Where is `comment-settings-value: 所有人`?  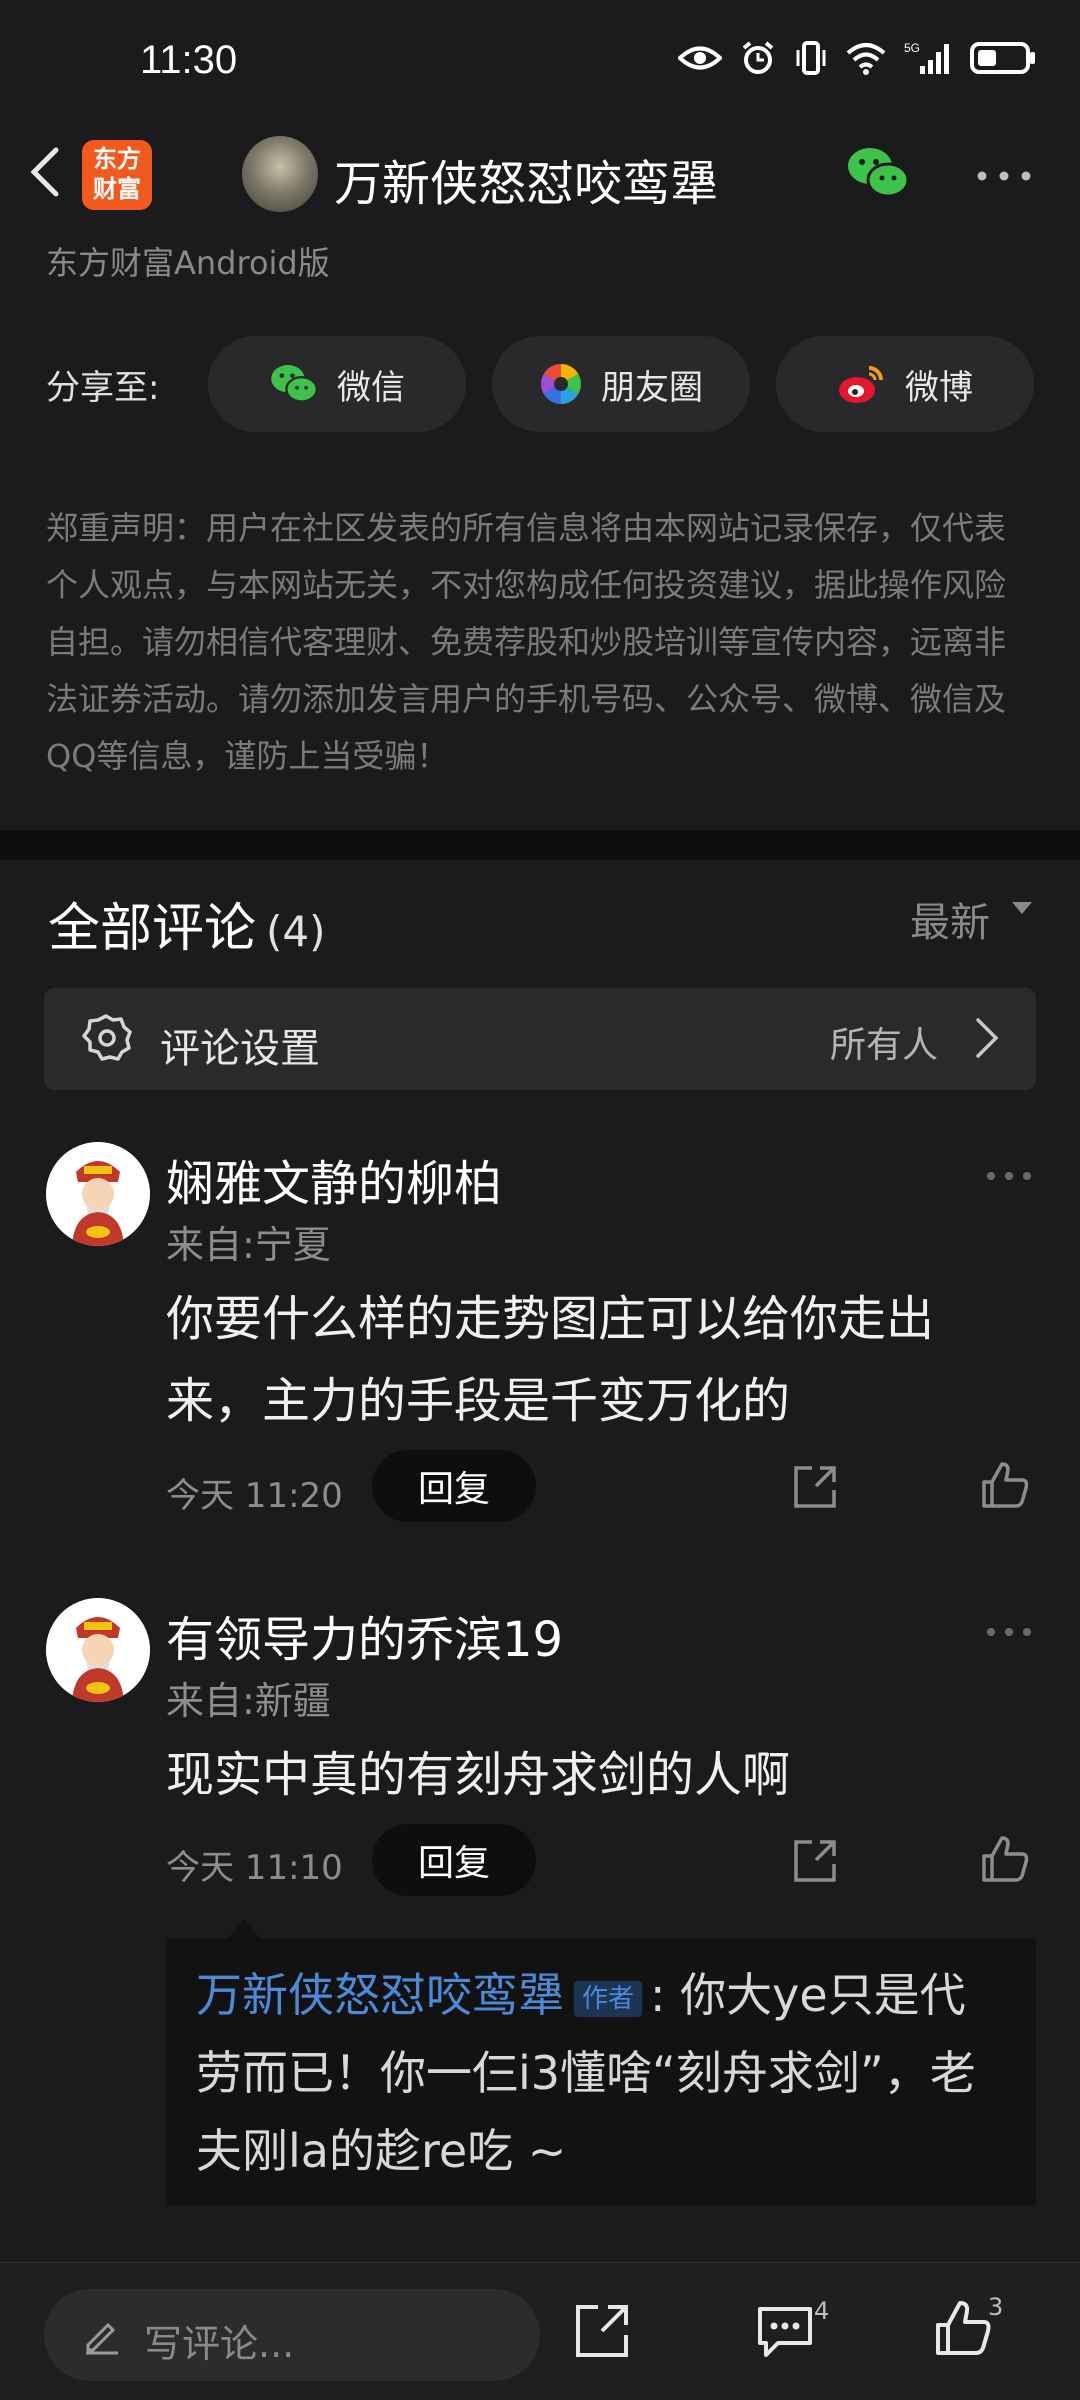 comment-settings-value: 所有人 is located at coordinates (884, 1045).